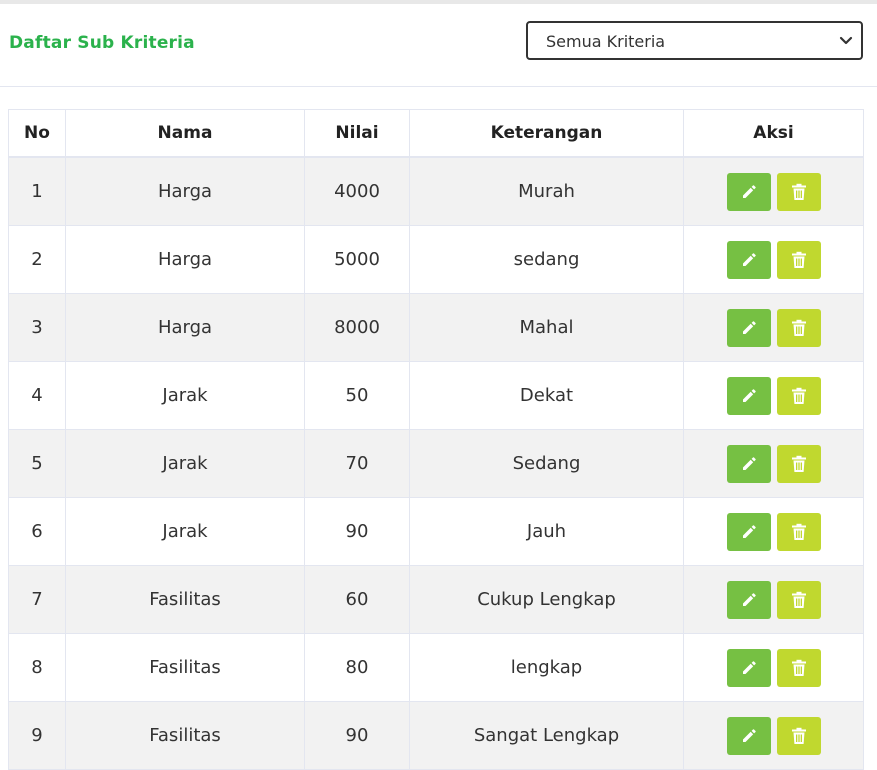 The image size is (877, 770). I want to click on cell-no: 1, so click(37, 191).